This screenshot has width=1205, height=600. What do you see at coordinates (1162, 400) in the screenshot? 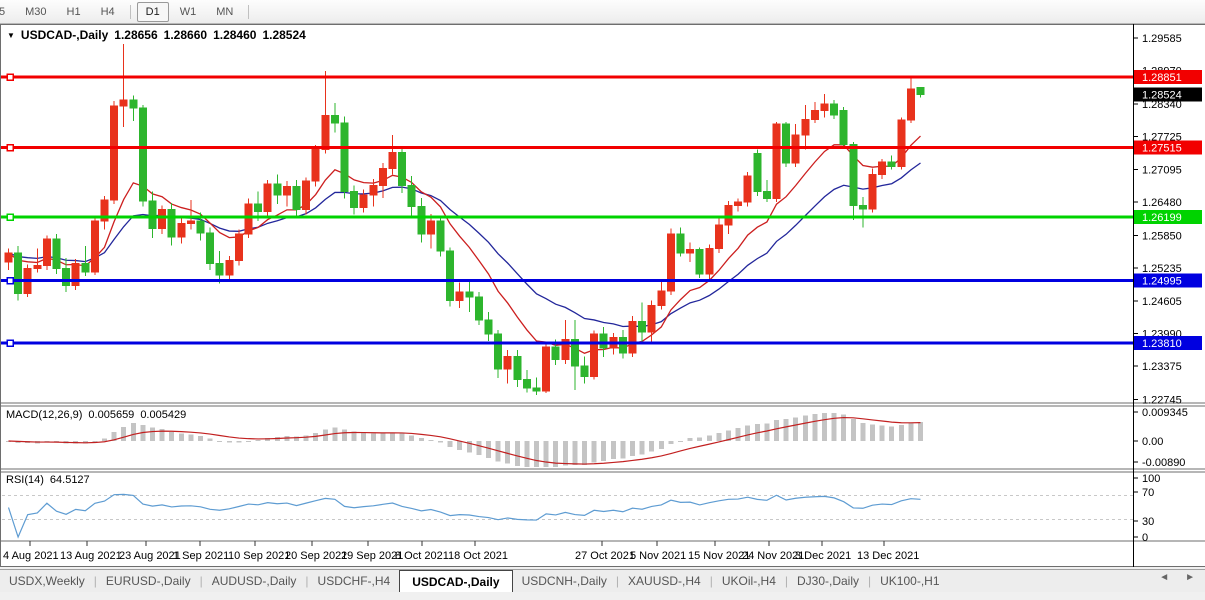
I see `svg-text: 1.22745` at bounding box center [1162, 400].